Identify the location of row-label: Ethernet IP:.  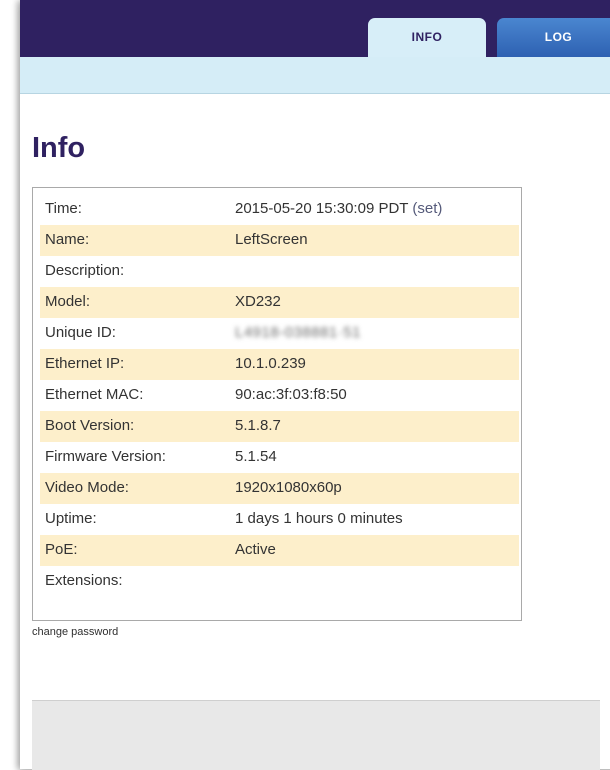
(85, 363).